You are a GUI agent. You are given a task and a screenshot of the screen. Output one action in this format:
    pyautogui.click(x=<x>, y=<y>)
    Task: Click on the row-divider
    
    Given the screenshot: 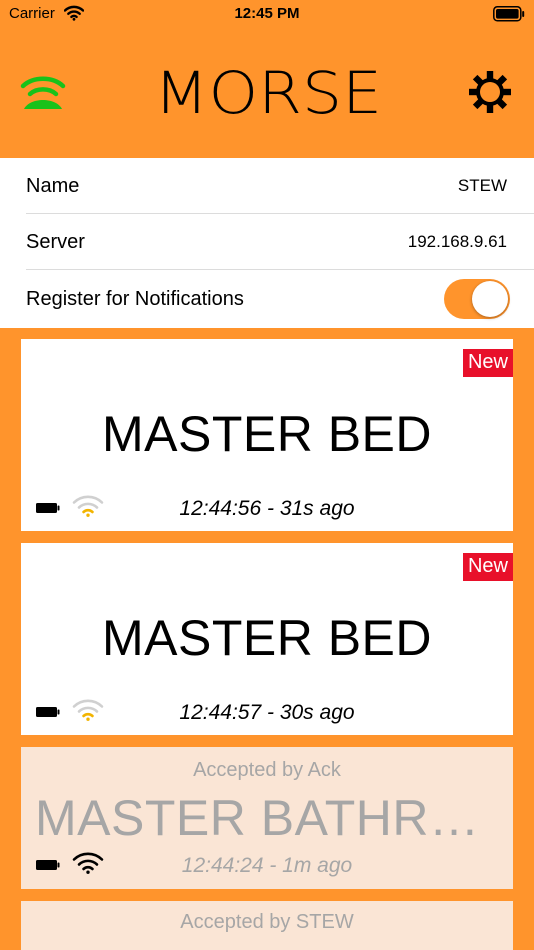 What is the action you would take?
    pyautogui.click(x=280, y=269)
    